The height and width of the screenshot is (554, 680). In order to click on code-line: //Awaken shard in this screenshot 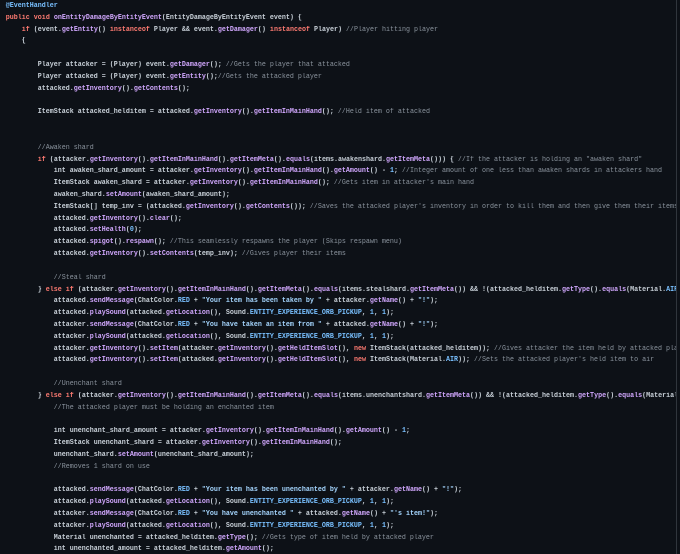, I will do `click(338, 149)`.